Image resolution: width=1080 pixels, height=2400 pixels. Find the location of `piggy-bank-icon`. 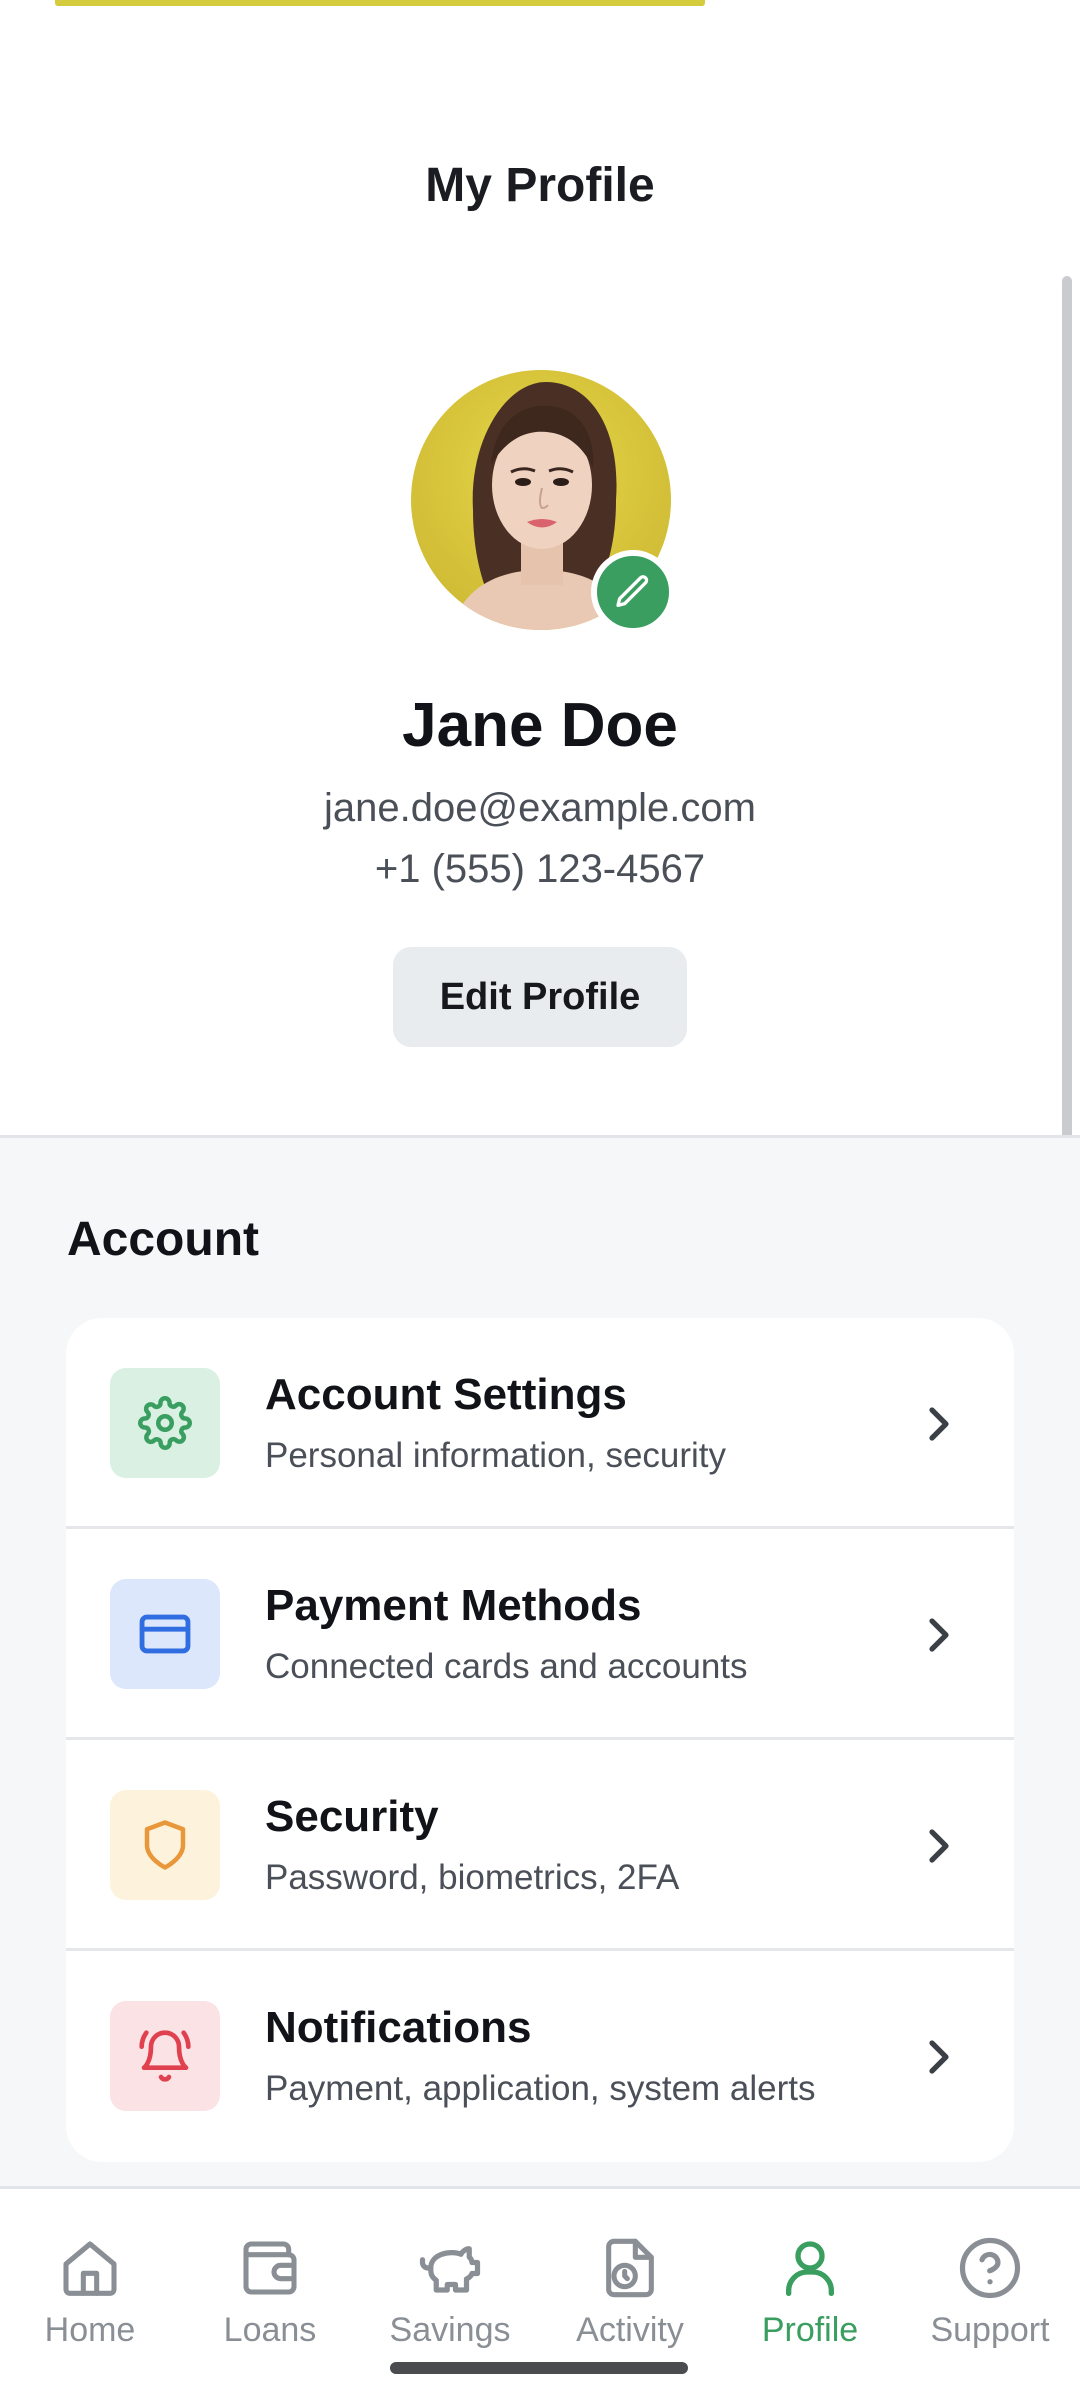

piggy-bank-icon is located at coordinates (450, 2268).